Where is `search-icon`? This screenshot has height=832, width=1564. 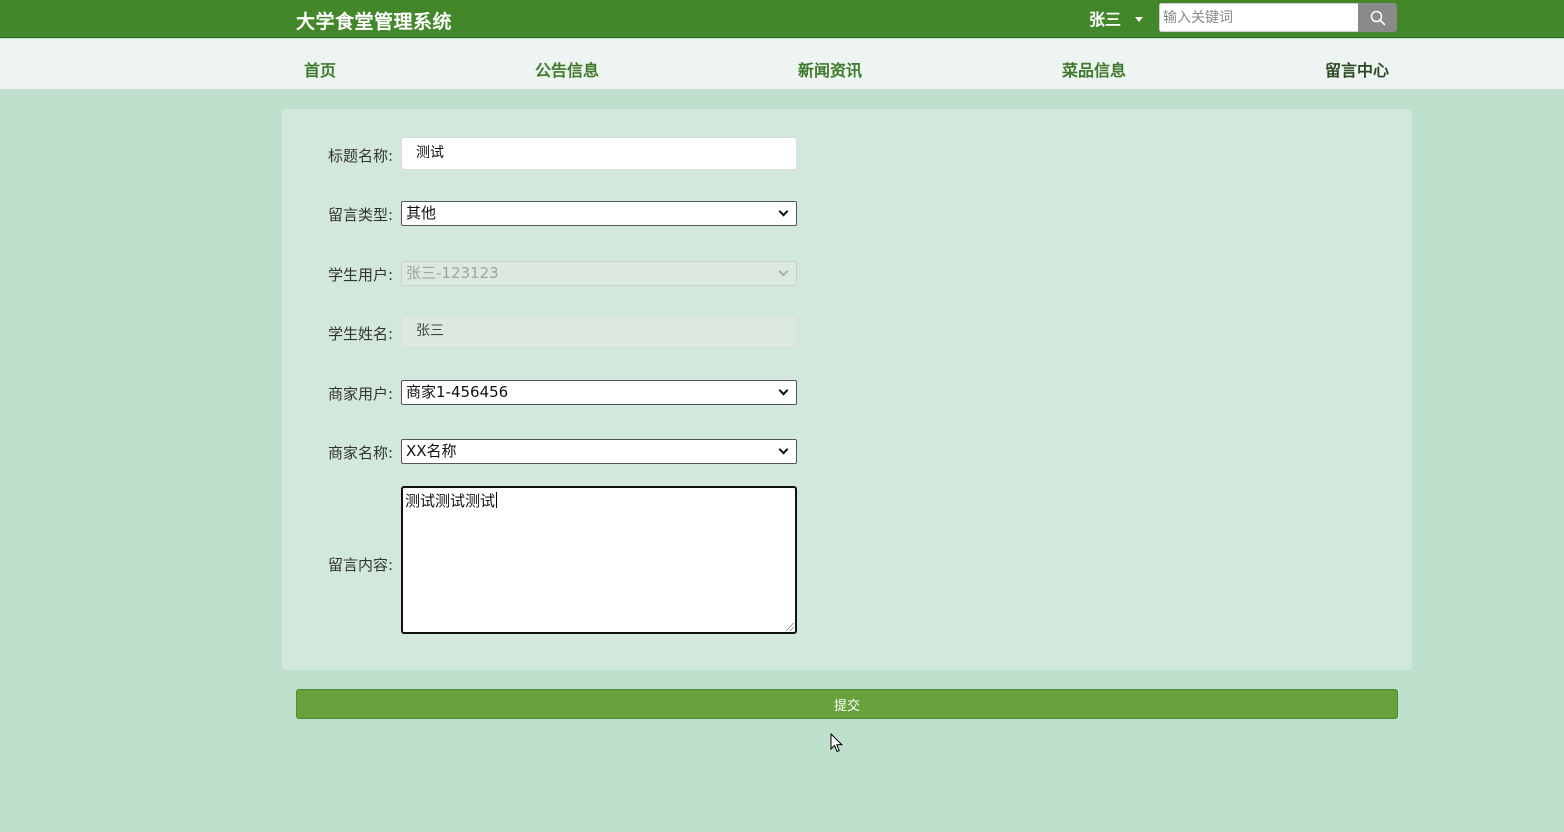
search-icon is located at coordinates (1377, 17).